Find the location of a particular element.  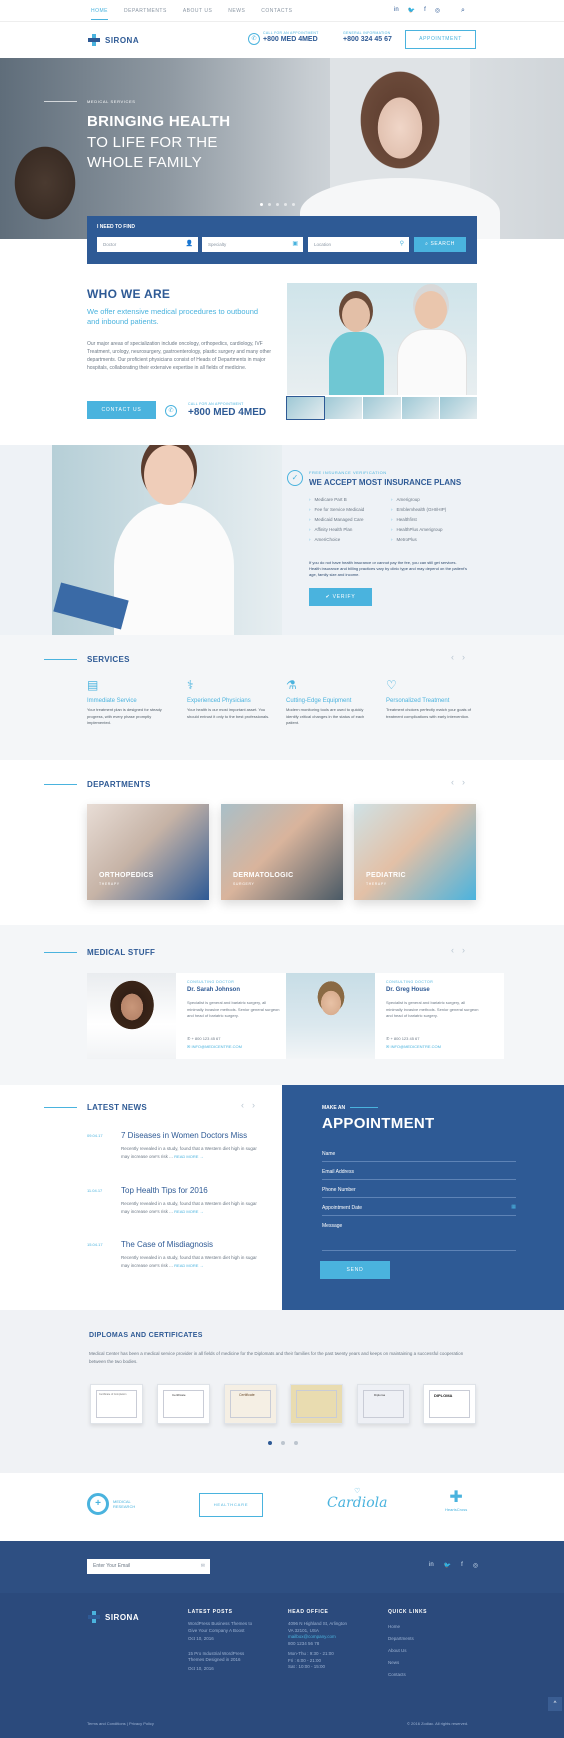

appointment-button: APPOINTMENT is located at coordinates (440, 39).